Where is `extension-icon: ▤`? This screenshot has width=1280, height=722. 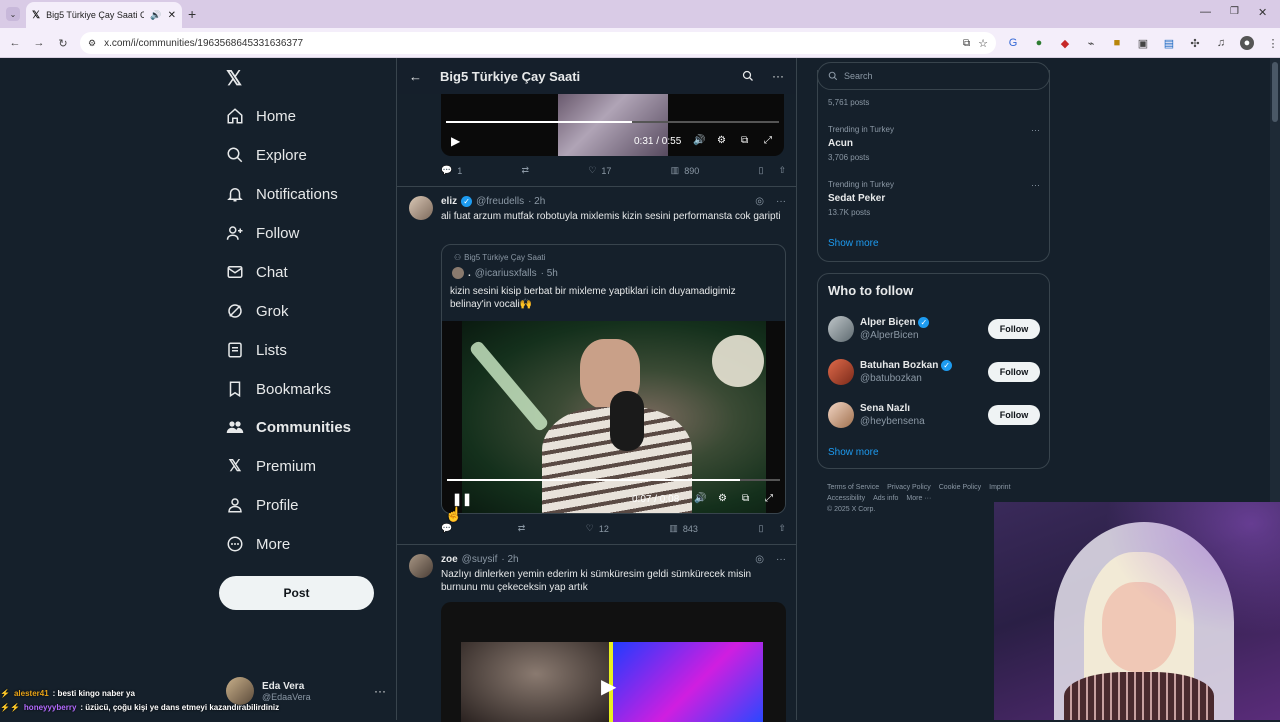 extension-icon: ▤ is located at coordinates (1169, 43).